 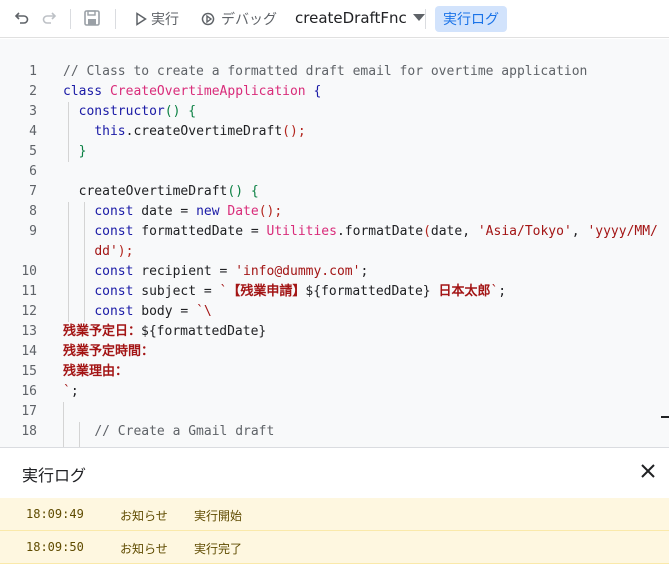 What do you see at coordinates (141, 19) in the screenshot?
I see `play-icon` at bounding box center [141, 19].